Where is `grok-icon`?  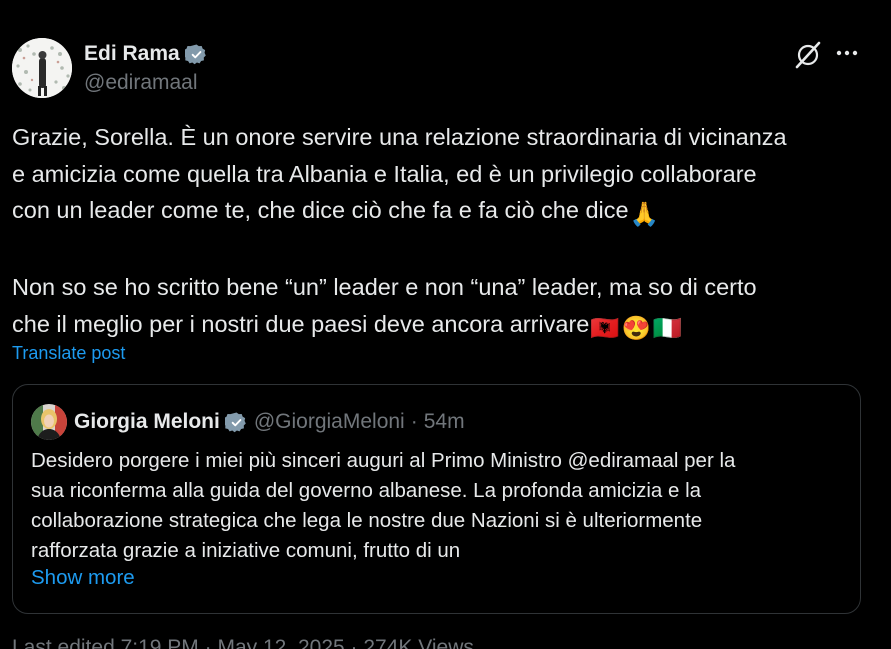
grok-icon is located at coordinates (808, 55).